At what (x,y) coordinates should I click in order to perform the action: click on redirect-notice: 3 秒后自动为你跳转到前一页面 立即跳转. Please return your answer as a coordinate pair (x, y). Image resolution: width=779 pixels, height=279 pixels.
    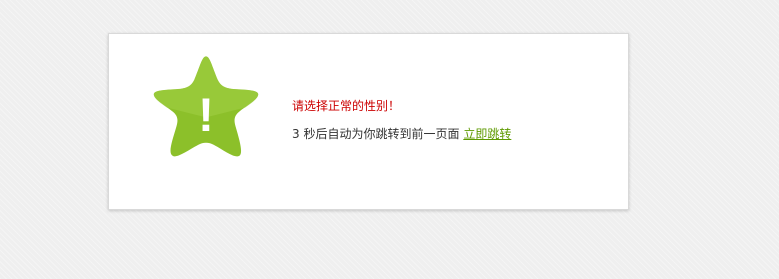
    Looking at the image, I should click on (401, 134).